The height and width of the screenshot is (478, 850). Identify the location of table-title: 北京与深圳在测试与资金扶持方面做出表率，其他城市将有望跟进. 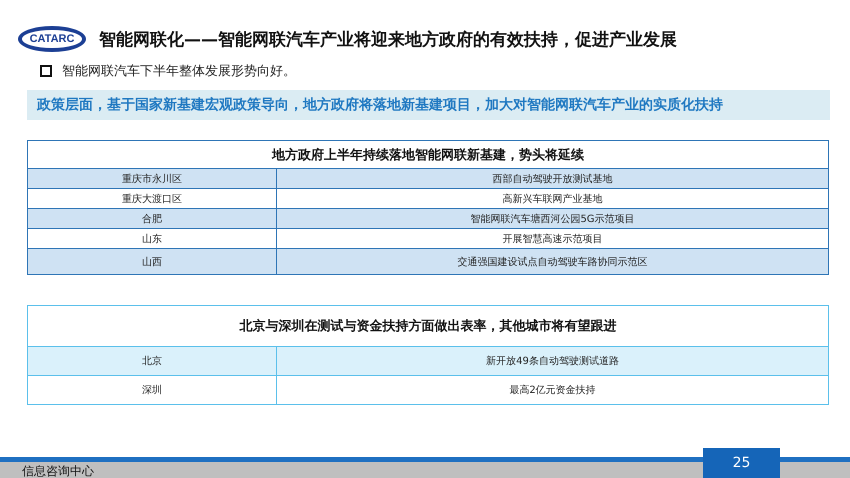
(428, 326).